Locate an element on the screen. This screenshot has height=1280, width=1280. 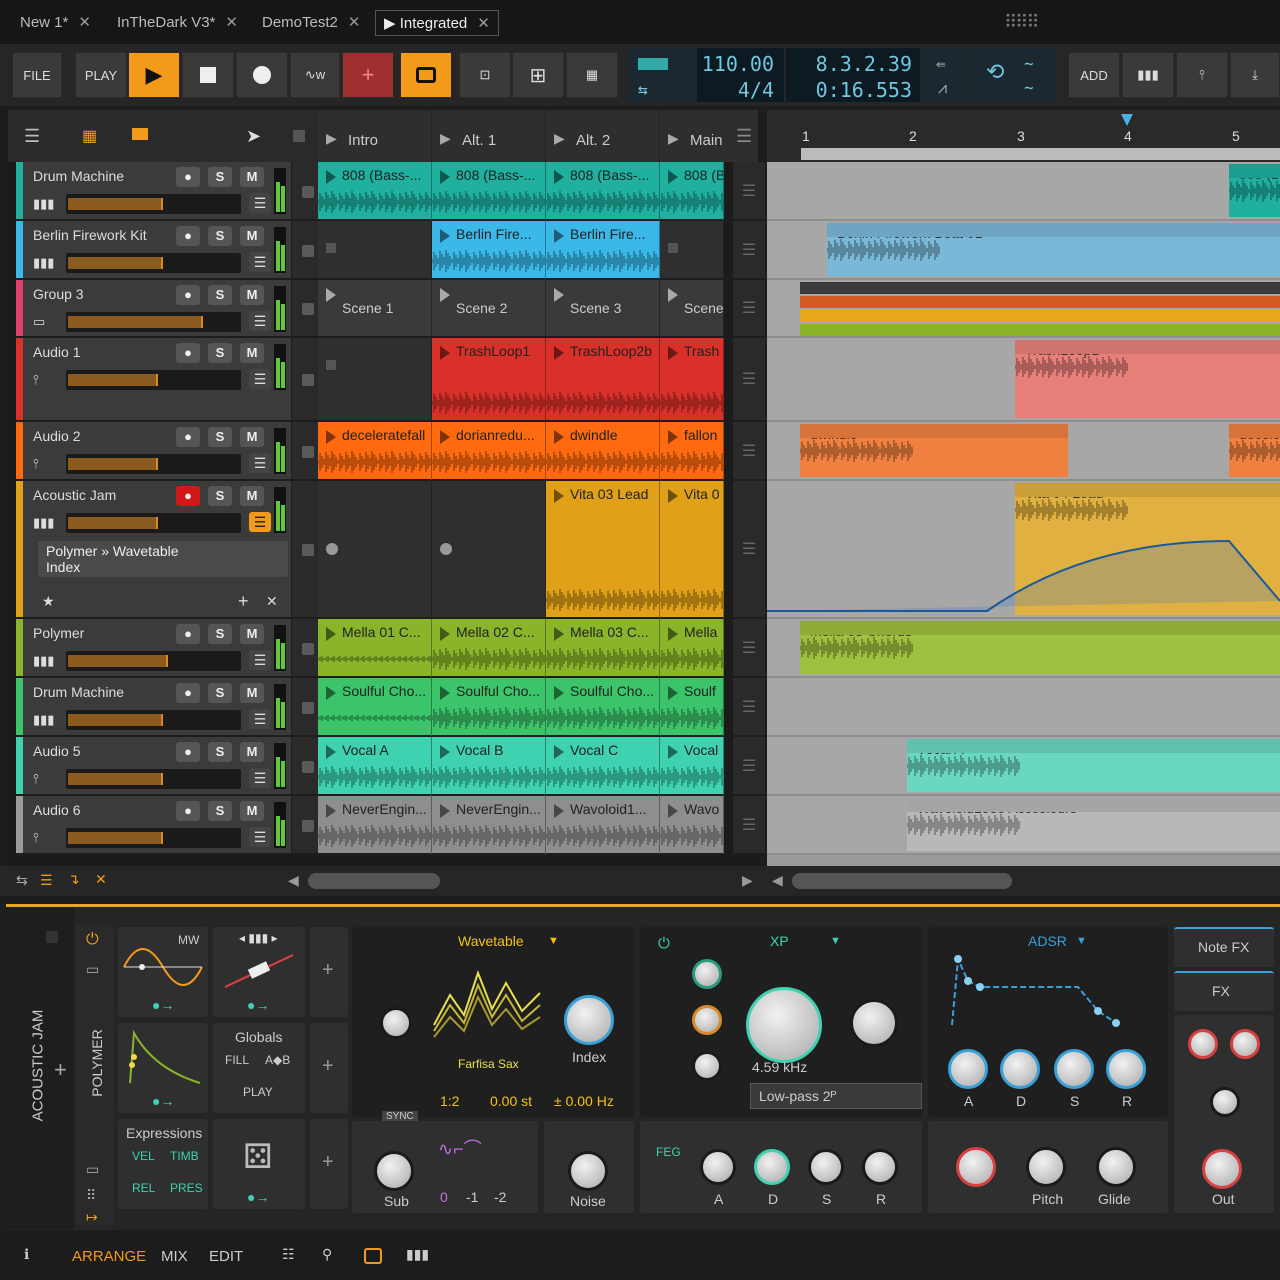
arranger-lane is located at coordinates (1023, 309).